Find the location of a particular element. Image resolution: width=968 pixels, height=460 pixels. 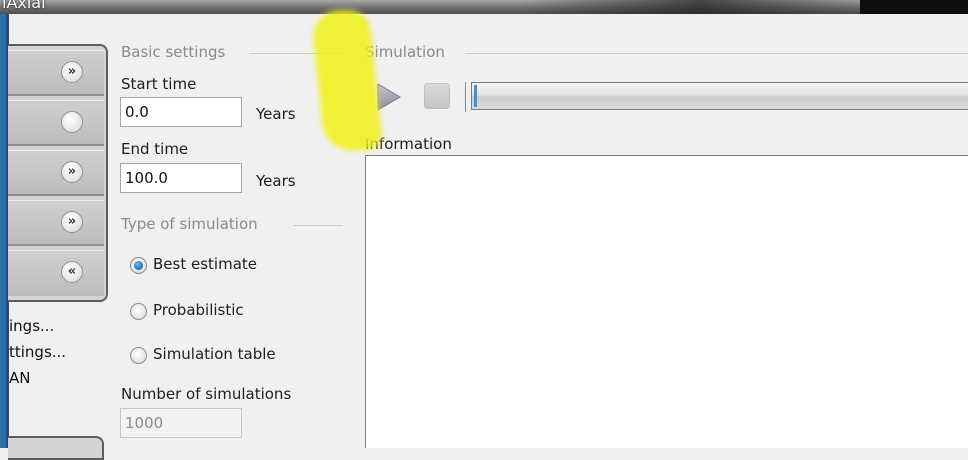

basic-settings-title: Basic settings is located at coordinates (173, 52).